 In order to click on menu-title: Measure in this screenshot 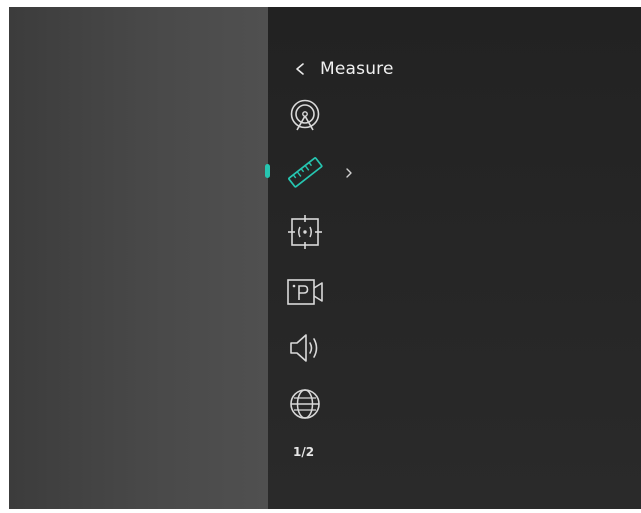, I will do `click(357, 69)`.